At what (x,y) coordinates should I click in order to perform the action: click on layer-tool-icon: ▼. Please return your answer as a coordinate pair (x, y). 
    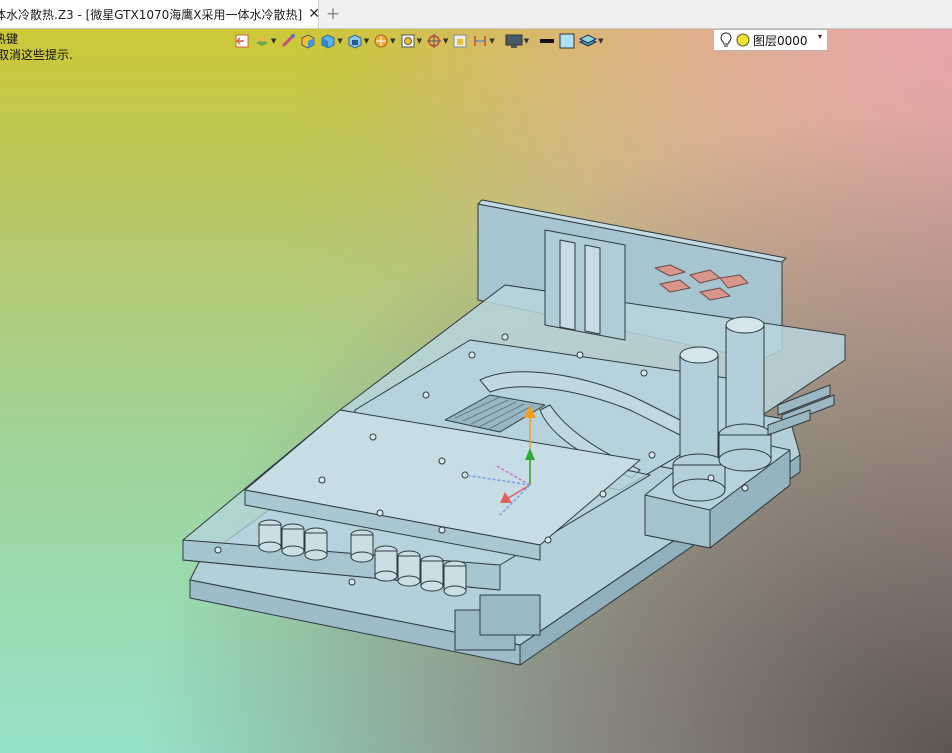
    Looking at the image, I should click on (265, 41).